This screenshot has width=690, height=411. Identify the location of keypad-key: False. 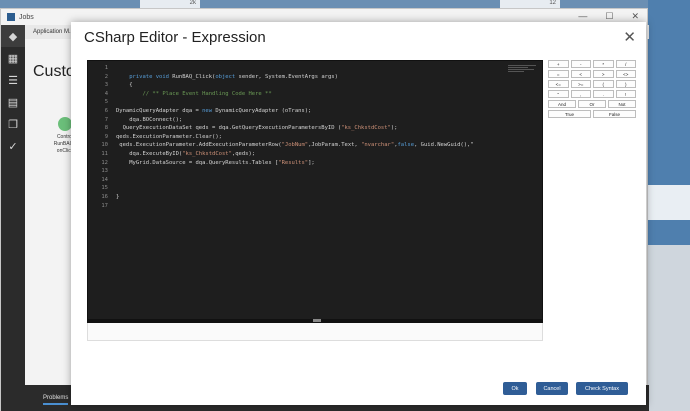
(614, 114).